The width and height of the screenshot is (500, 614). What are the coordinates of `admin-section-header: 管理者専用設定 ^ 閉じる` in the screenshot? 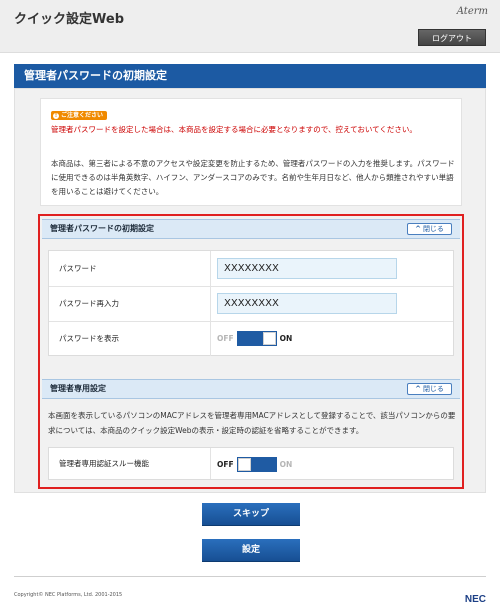 It's located at (251, 389).